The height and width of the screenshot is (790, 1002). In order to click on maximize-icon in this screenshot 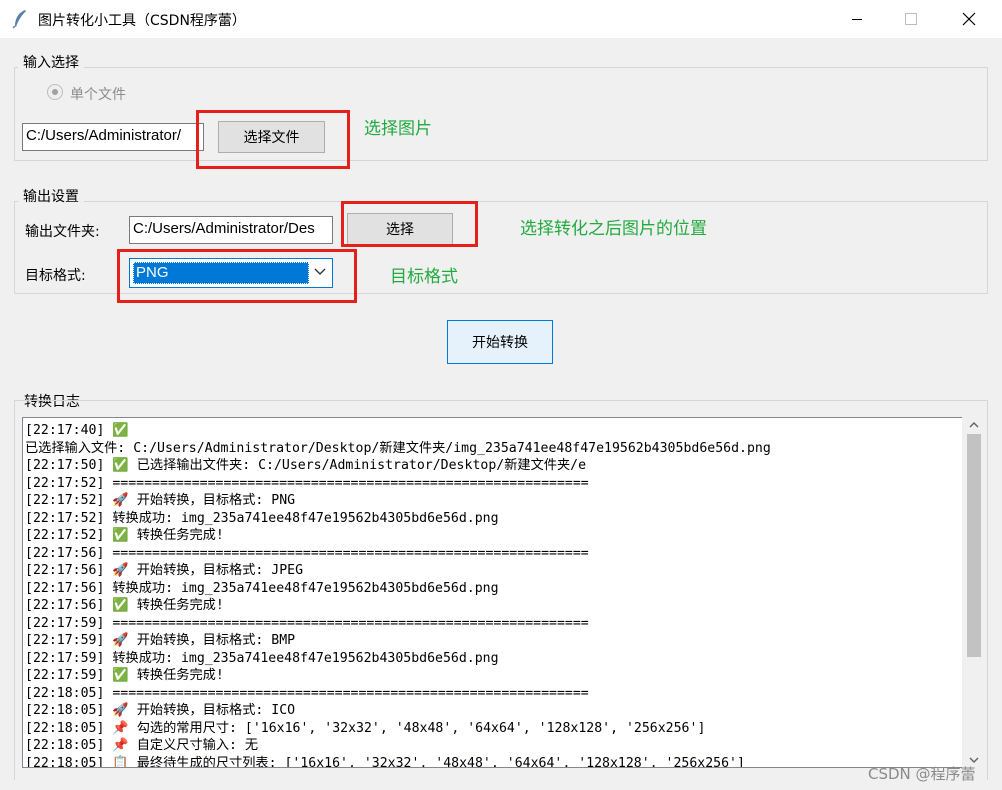, I will do `click(911, 19)`.